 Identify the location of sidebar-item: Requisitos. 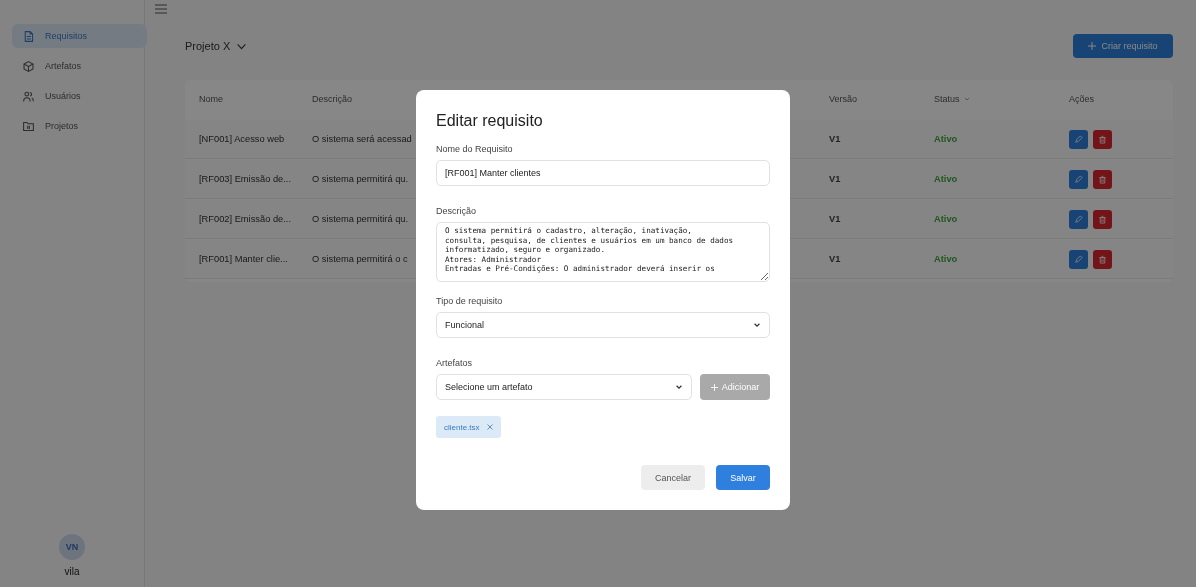
(79, 36).